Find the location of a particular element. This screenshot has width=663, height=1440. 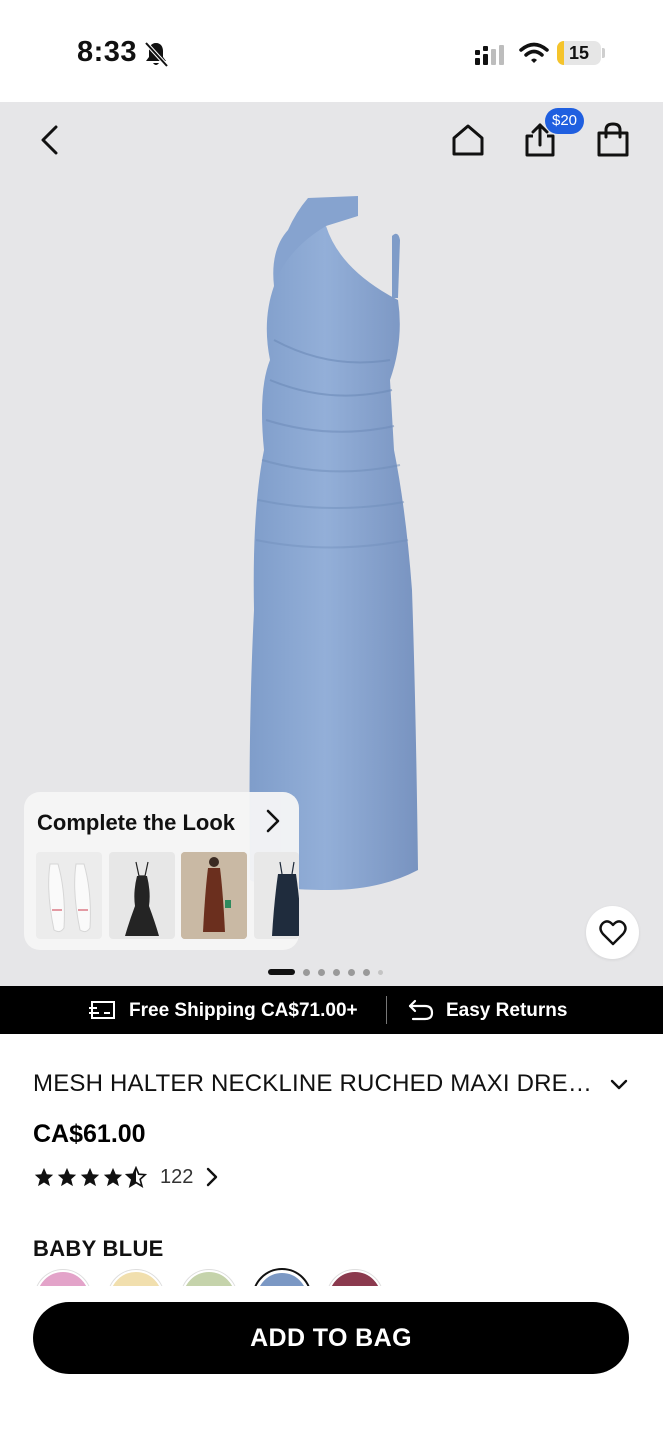

bag-button is located at coordinates (613, 140).